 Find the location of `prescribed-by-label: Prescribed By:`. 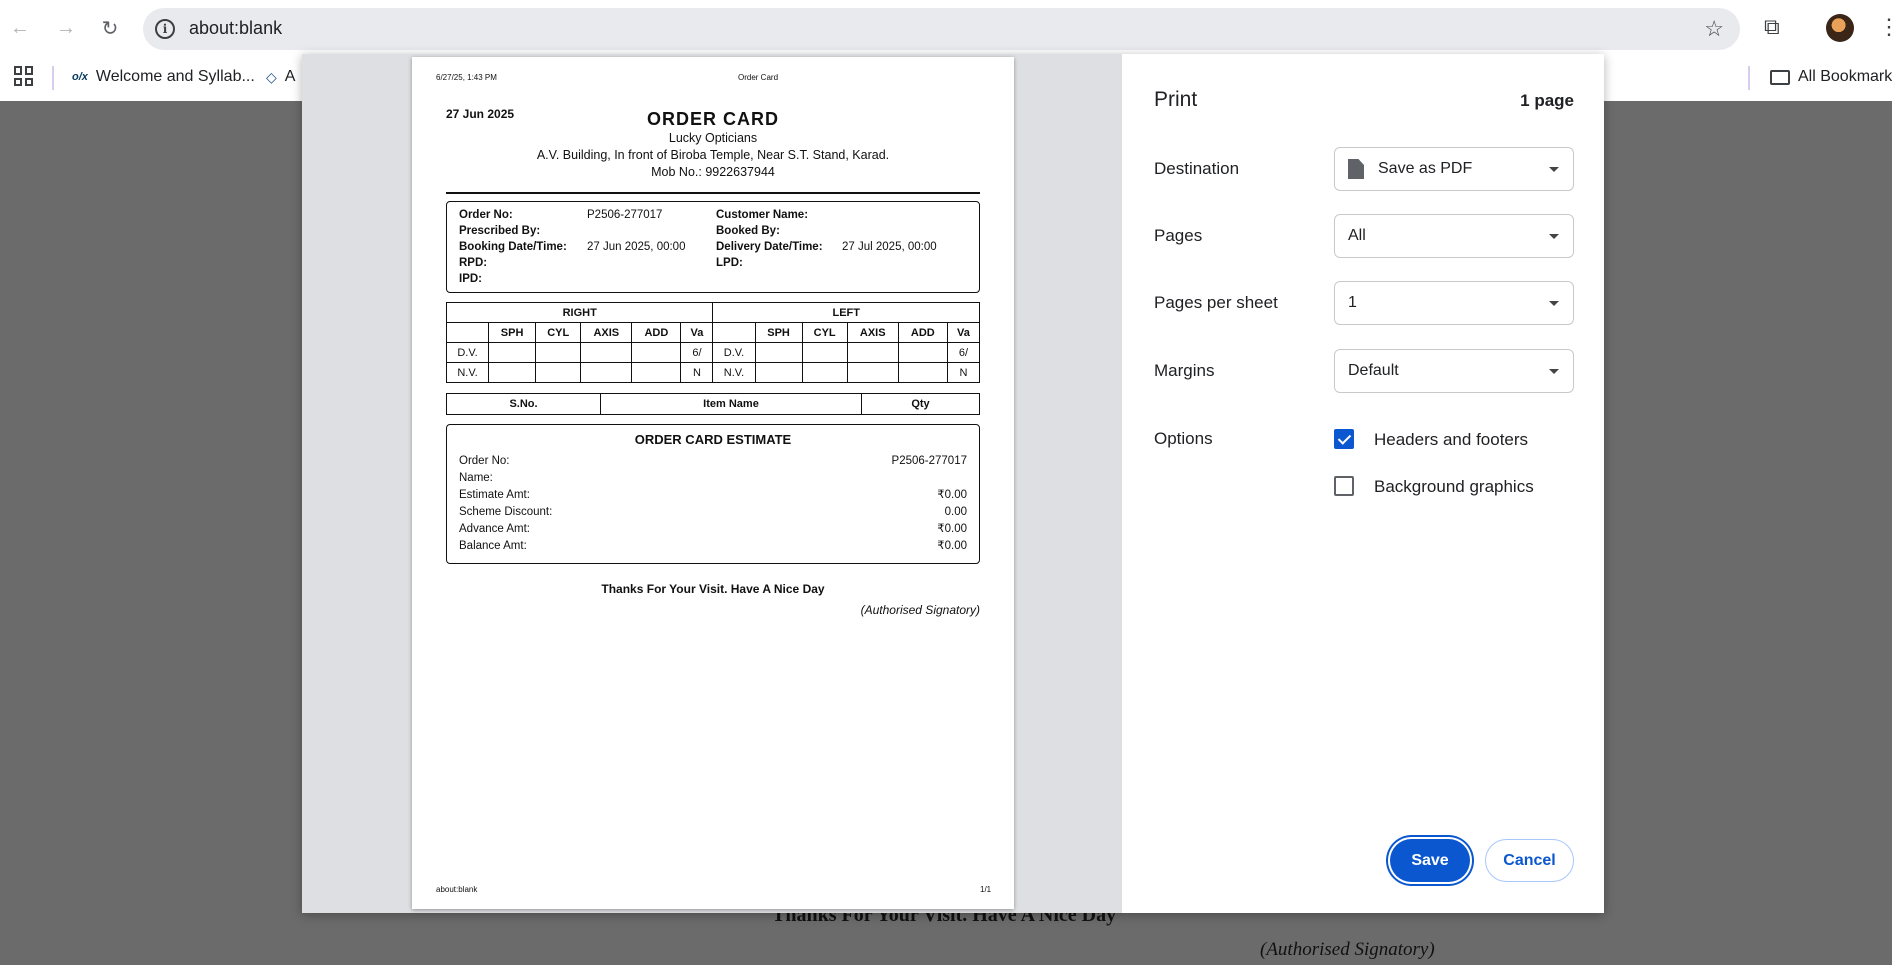

prescribed-by-label: Prescribed By: is located at coordinates (500, 231).